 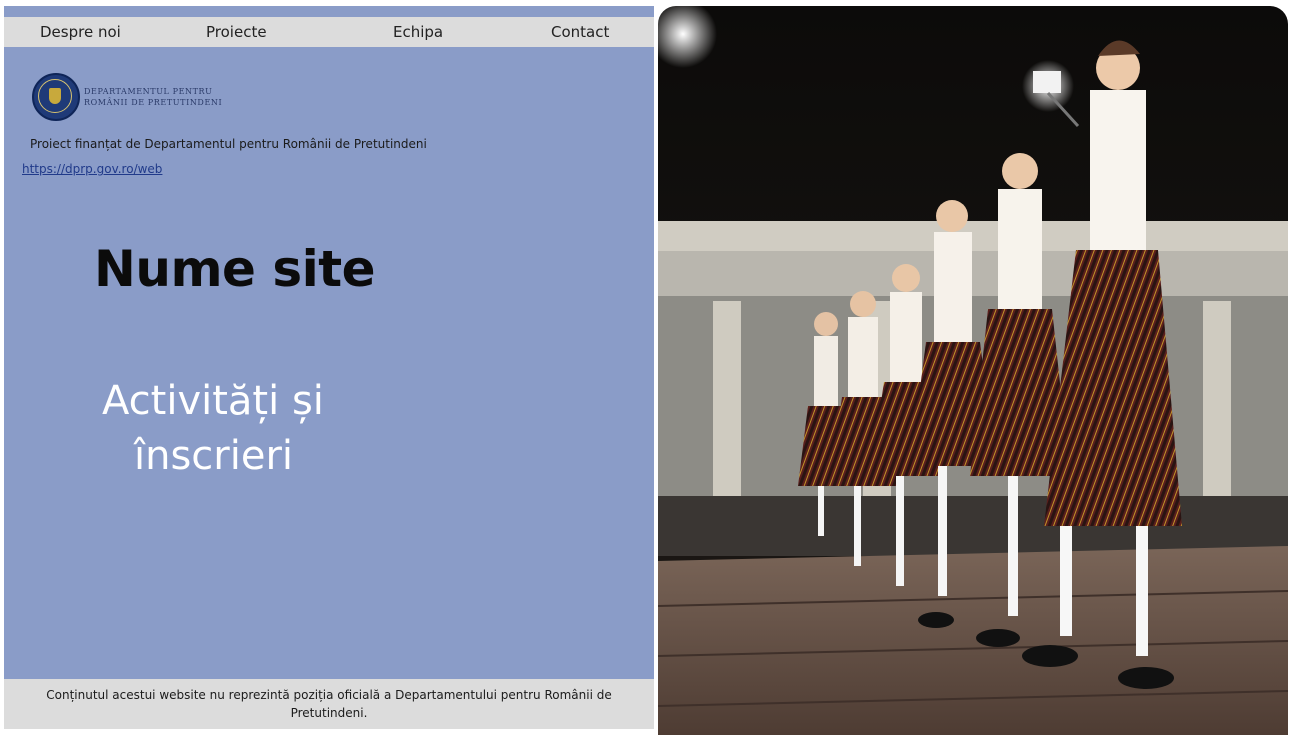 I want to click on site-title: Nume site, so click(x=235, y=269).